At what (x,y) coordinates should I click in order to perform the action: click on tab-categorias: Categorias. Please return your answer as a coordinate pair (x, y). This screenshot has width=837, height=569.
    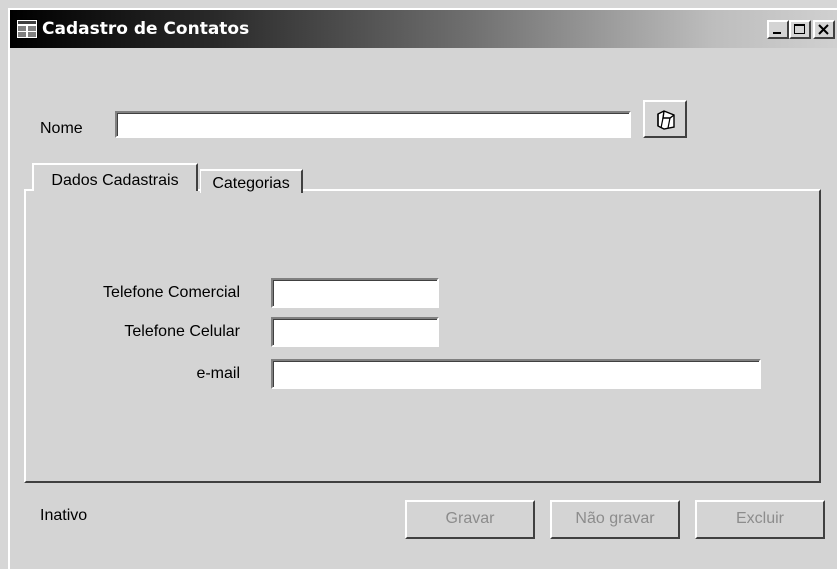
    Looking at the image, I should click on (251, 181).